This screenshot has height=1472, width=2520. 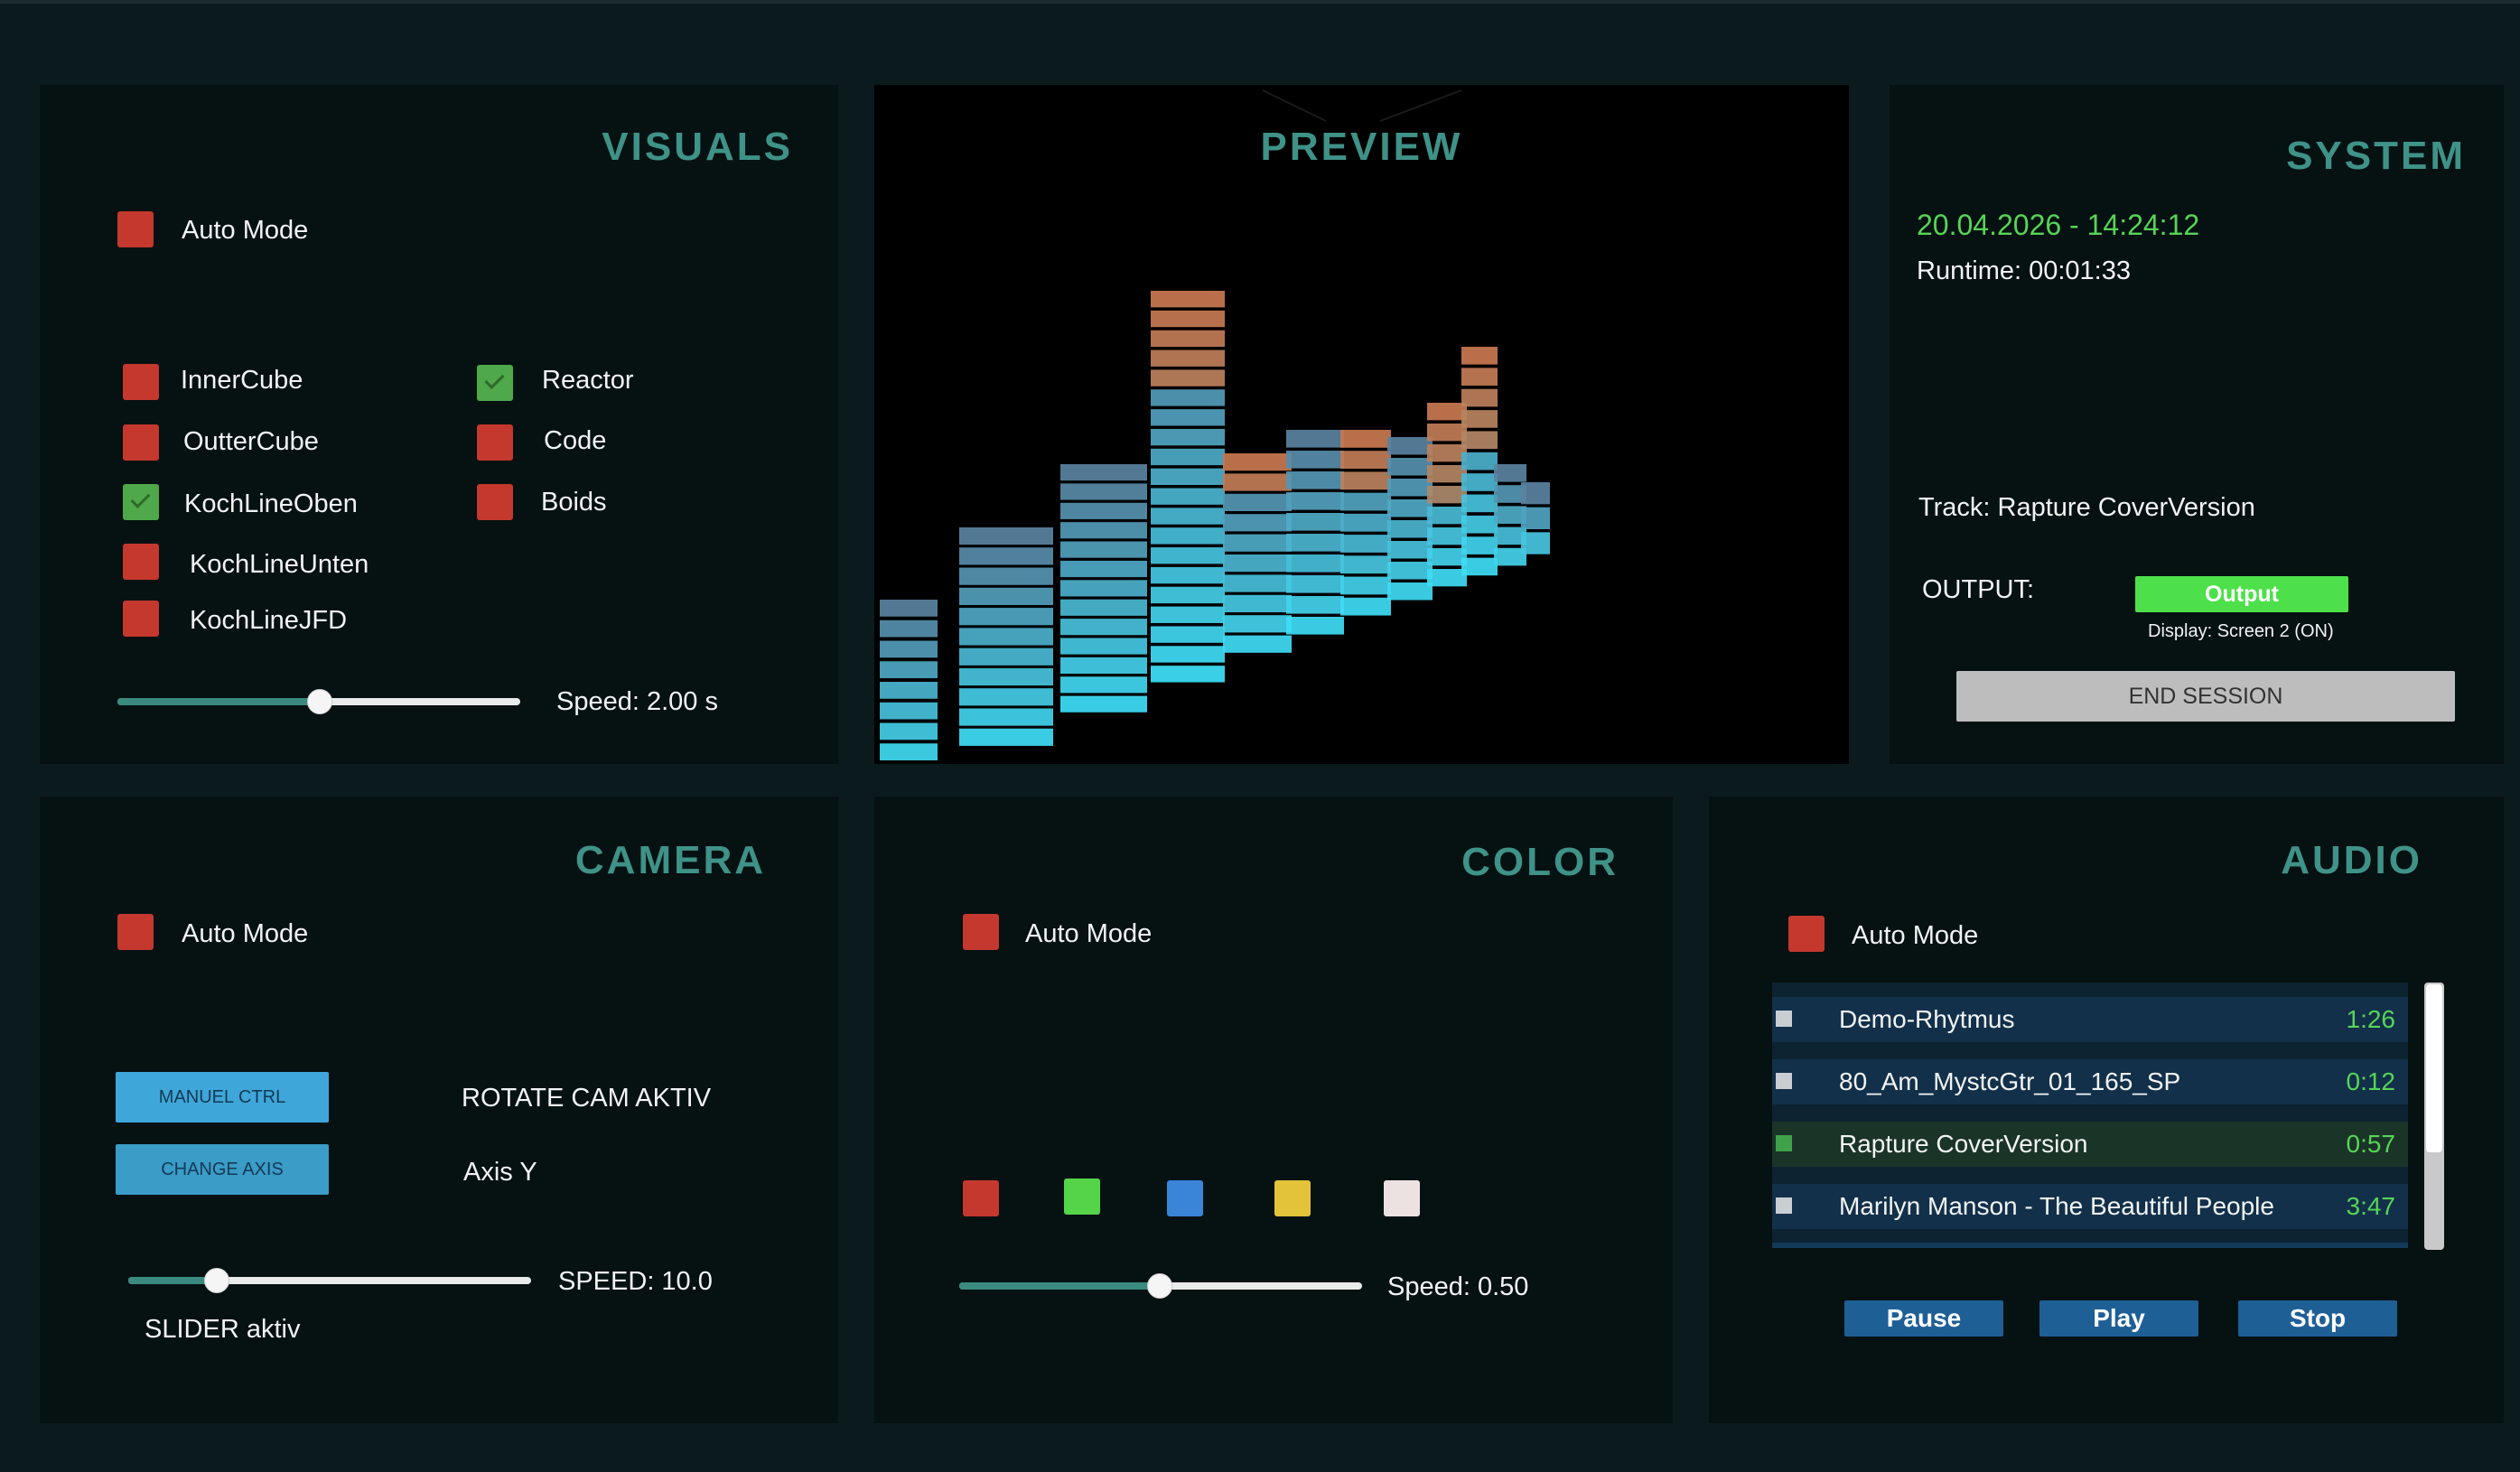 I want to click on reactor-label: Reactor, so click(x=588, y=380).